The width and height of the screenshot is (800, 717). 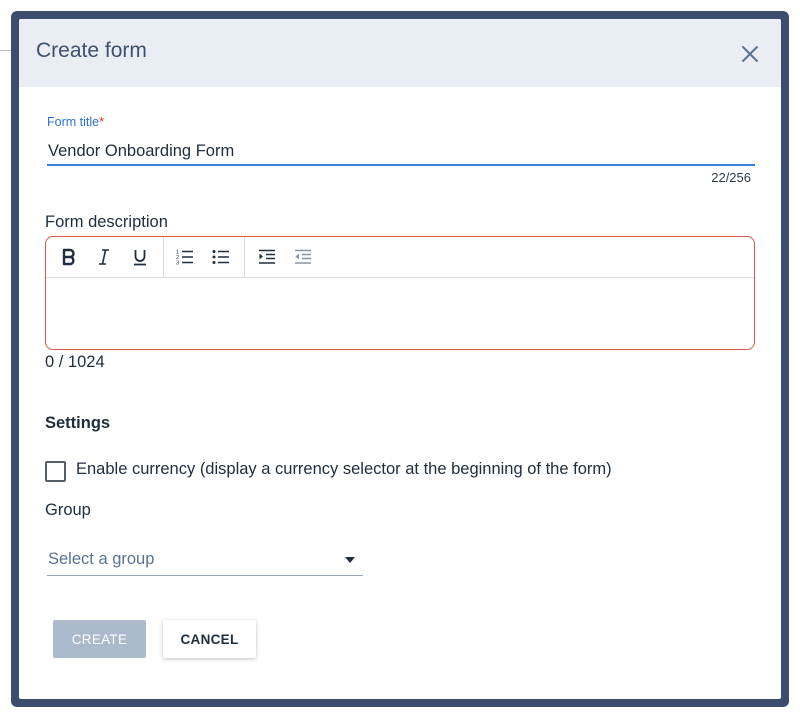 I want to click on indent-button, so click(x=267, y=257).